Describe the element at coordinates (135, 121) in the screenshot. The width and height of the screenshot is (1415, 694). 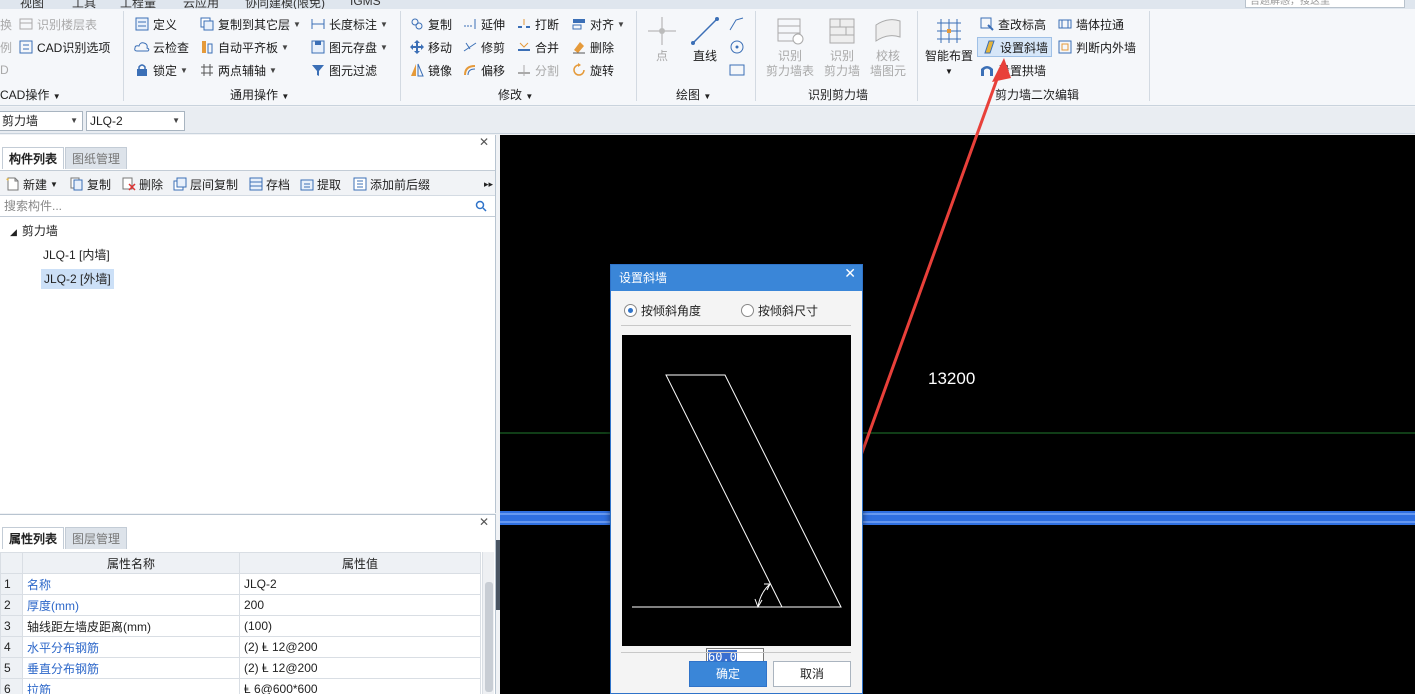
I see `element-name-select: JLQ-2 ▼` at that location.